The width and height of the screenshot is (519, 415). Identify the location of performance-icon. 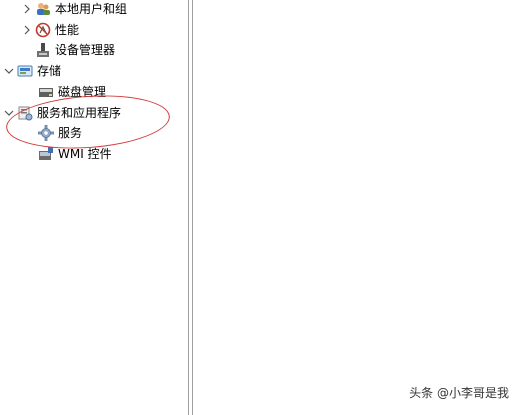
(43, 30).